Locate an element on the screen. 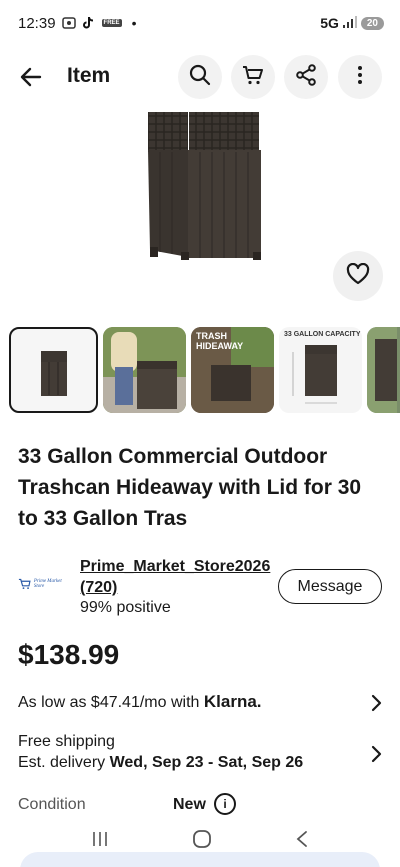 The width and height of the screenshot is (400, 867). back-nav-icon is located at coordinates (302, 841).